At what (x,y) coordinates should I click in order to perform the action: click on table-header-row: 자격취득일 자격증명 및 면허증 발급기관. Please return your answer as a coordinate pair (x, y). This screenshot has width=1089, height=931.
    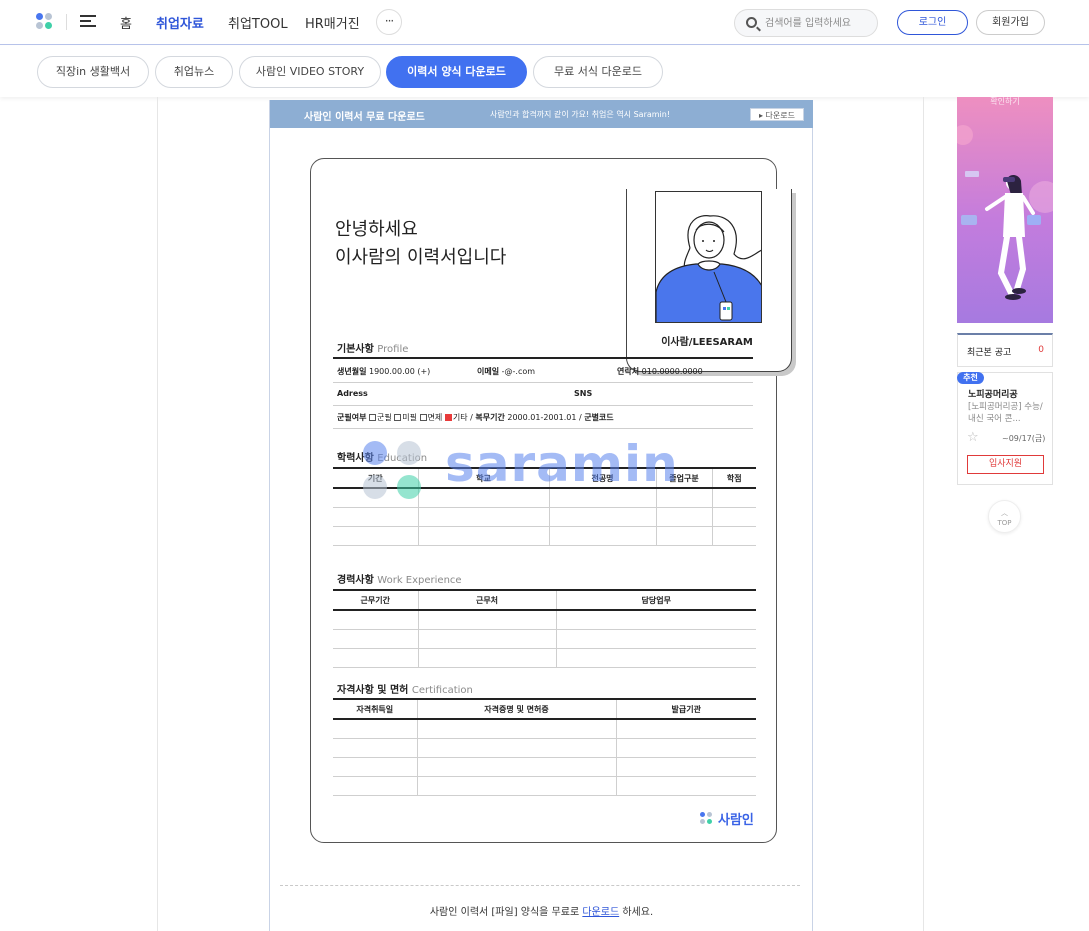
    Looking at the image, I should click on (544, 709).